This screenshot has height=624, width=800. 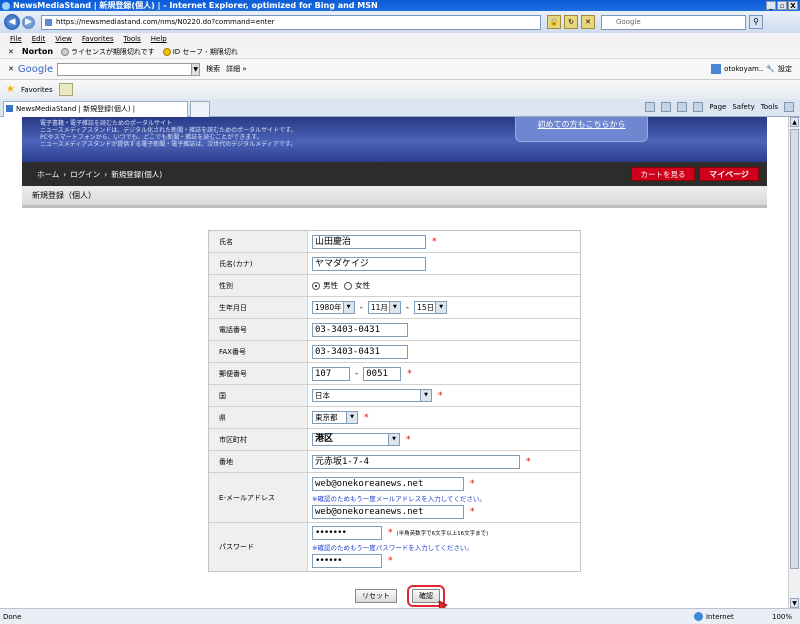 What do you see at coordinates (258, 351) in the screenshot?
I see `label-fax: FAX番号` at bounding box center [258, 351].